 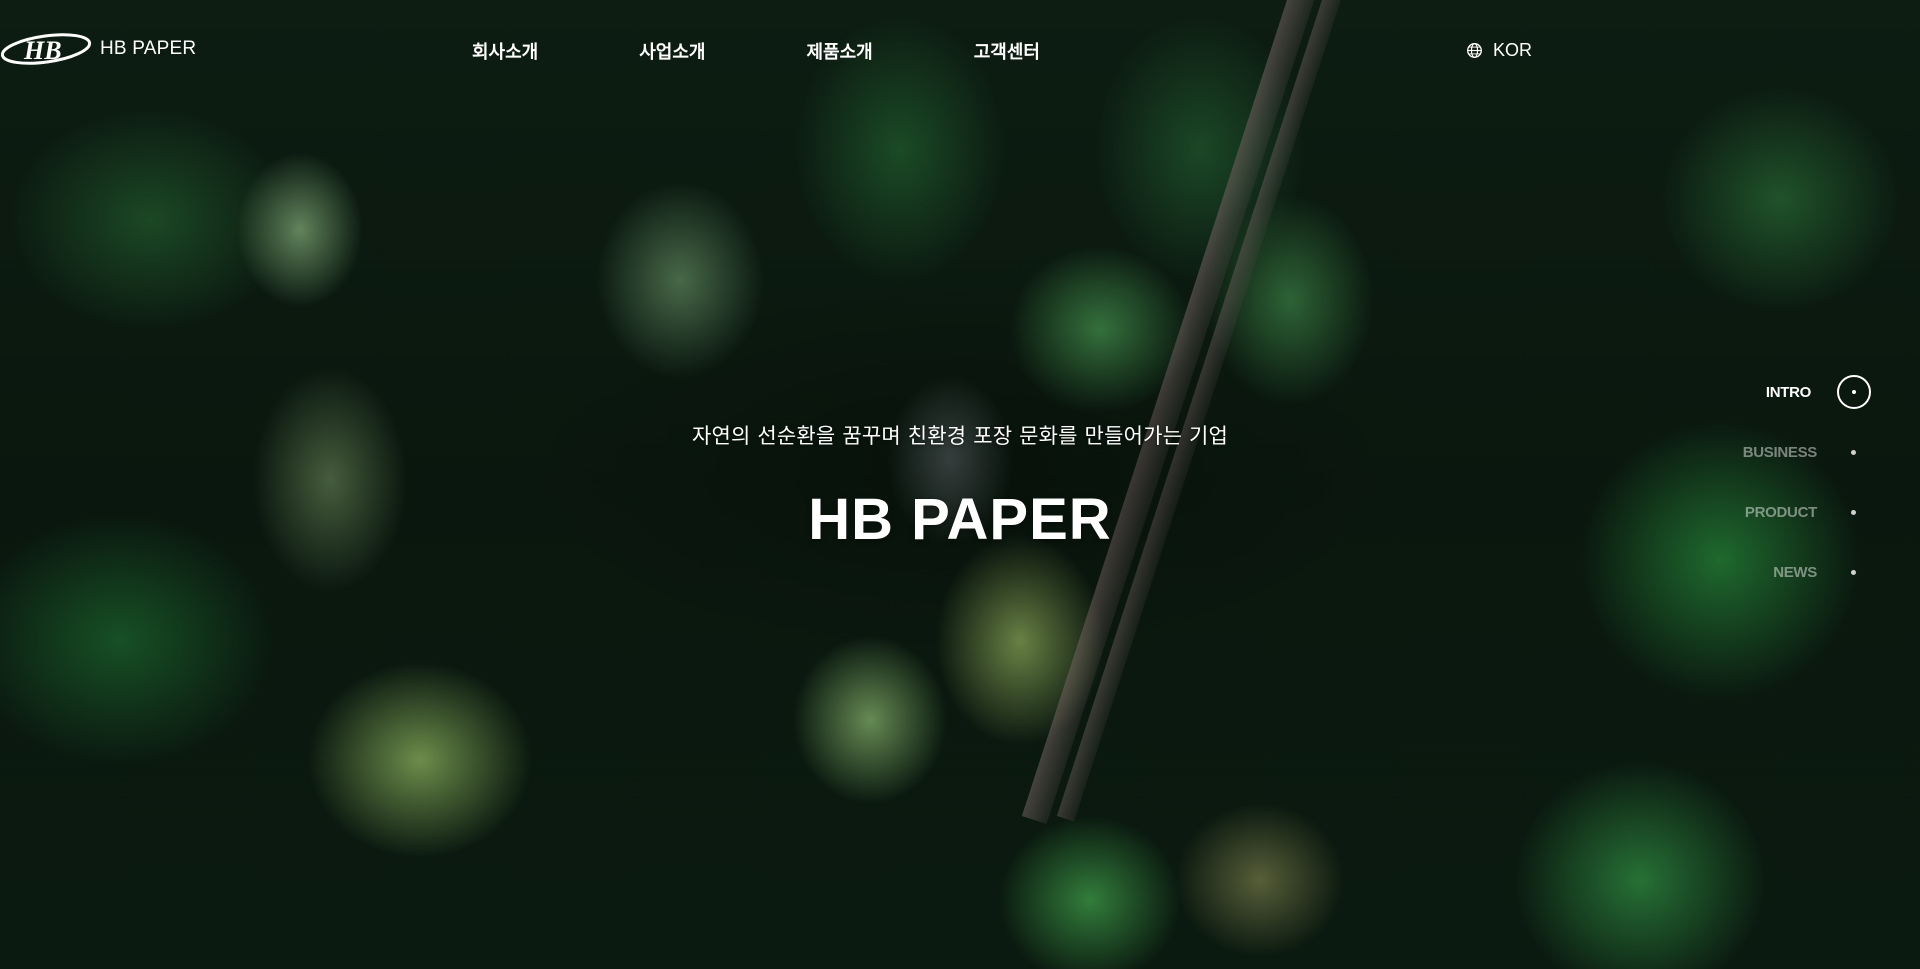 I want to click on section-nav-news: NEWS, so click(x=1814, y=572).